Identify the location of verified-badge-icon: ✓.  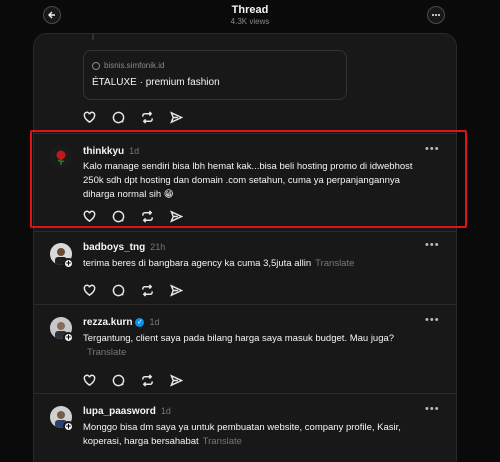
(140, 322).